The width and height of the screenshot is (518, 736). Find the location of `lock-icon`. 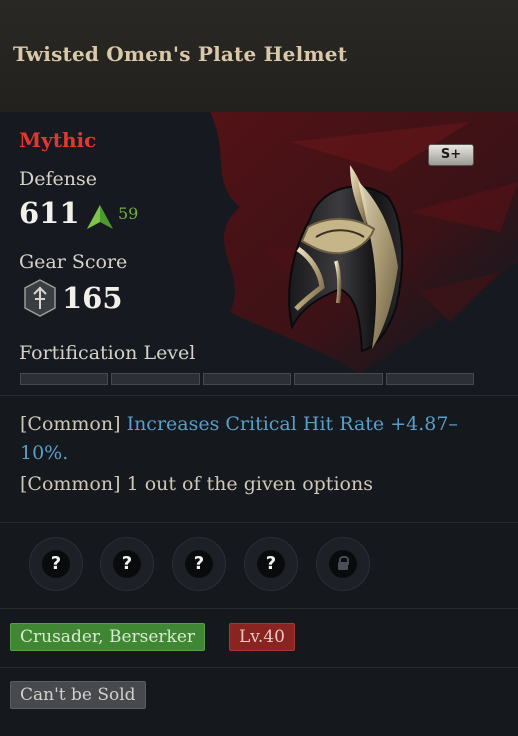

lock-icon is located at coordinates (343, 564).